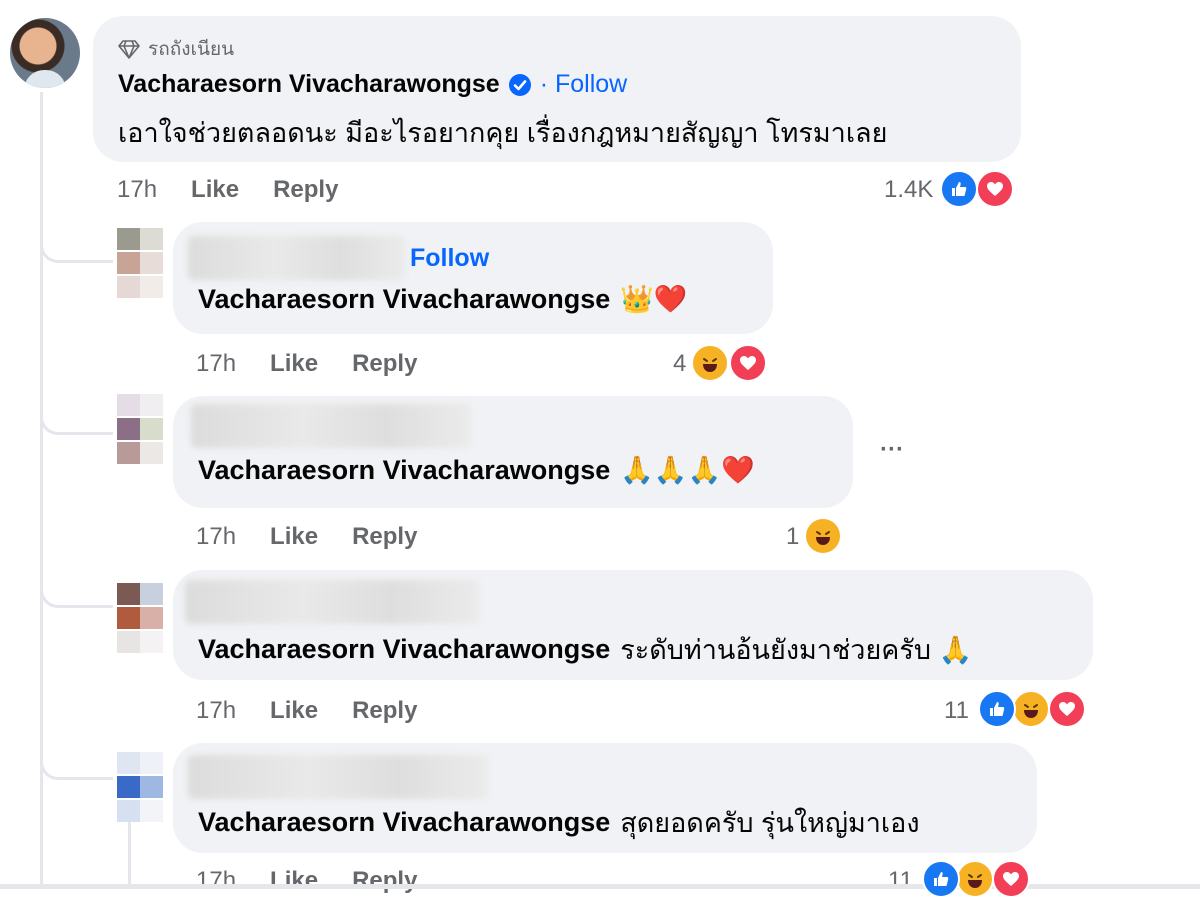  Describe the element at coordinates (770, 823) in the screenshot. I see `reply-text: สุดยอดครับ รุ่นใหญ่มาเอง` at that location.